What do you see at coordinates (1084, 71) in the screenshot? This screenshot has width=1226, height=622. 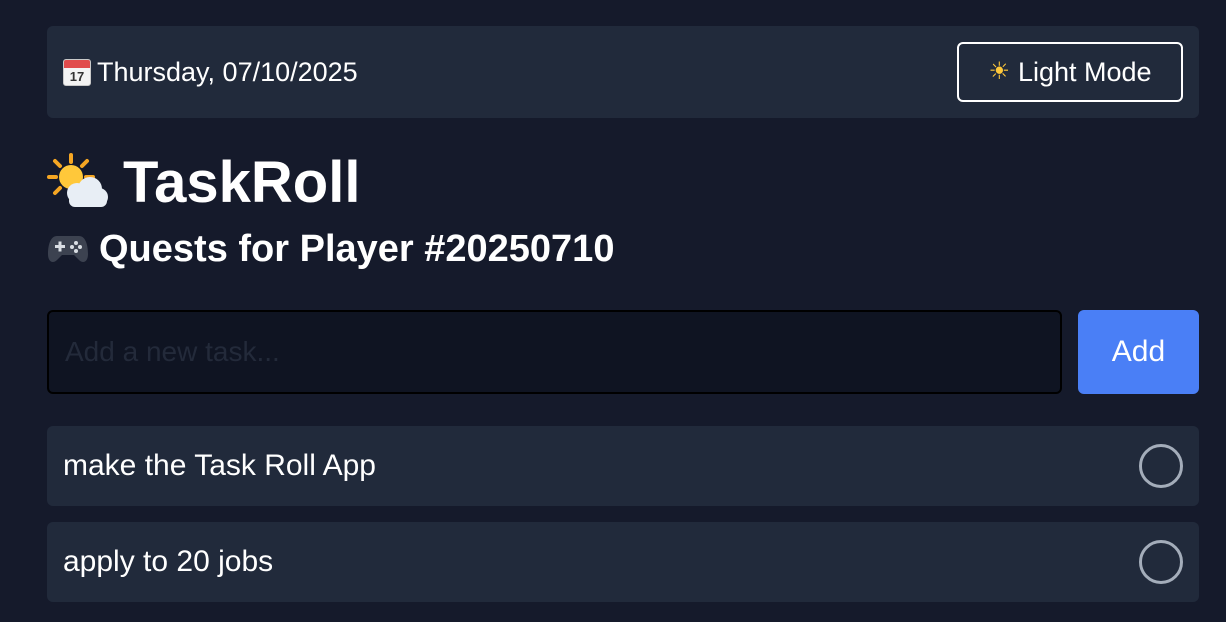 I see `light-mode-label: Light Mode` at bounding box center [1084, 71].